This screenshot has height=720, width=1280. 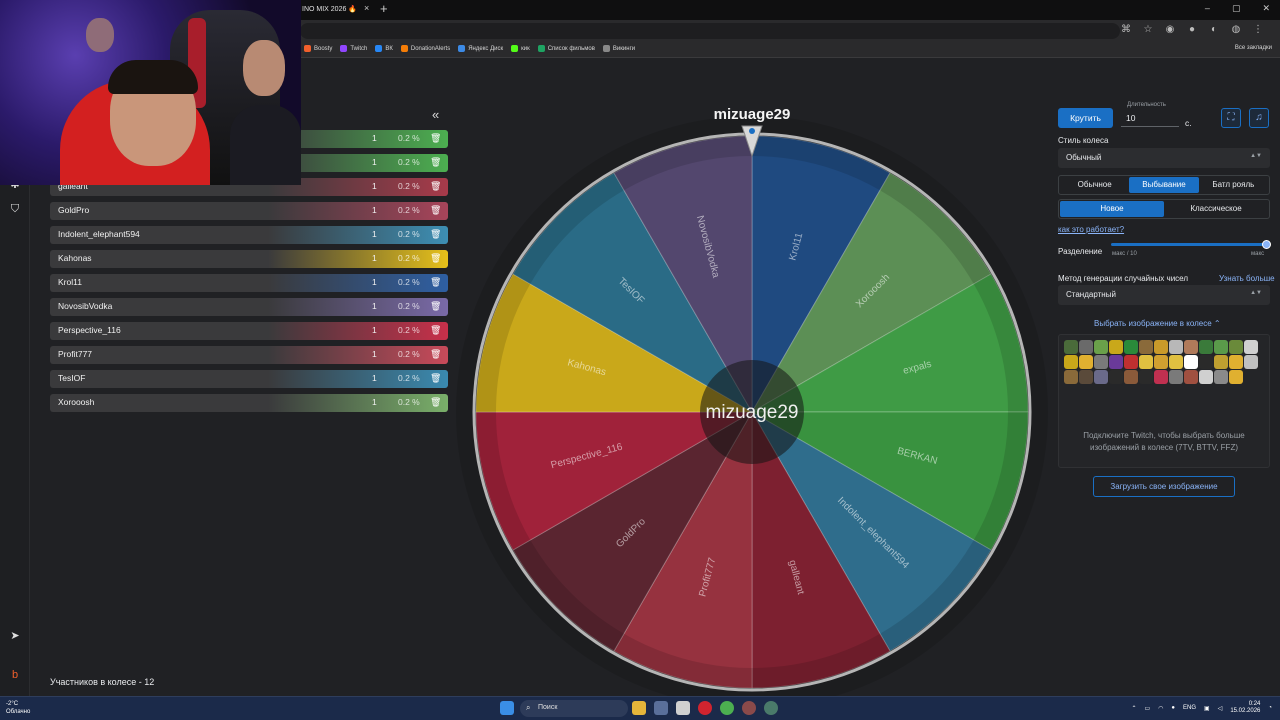 I want to click on wheel-style-value: Обычный, so click(x=1084, y=157).